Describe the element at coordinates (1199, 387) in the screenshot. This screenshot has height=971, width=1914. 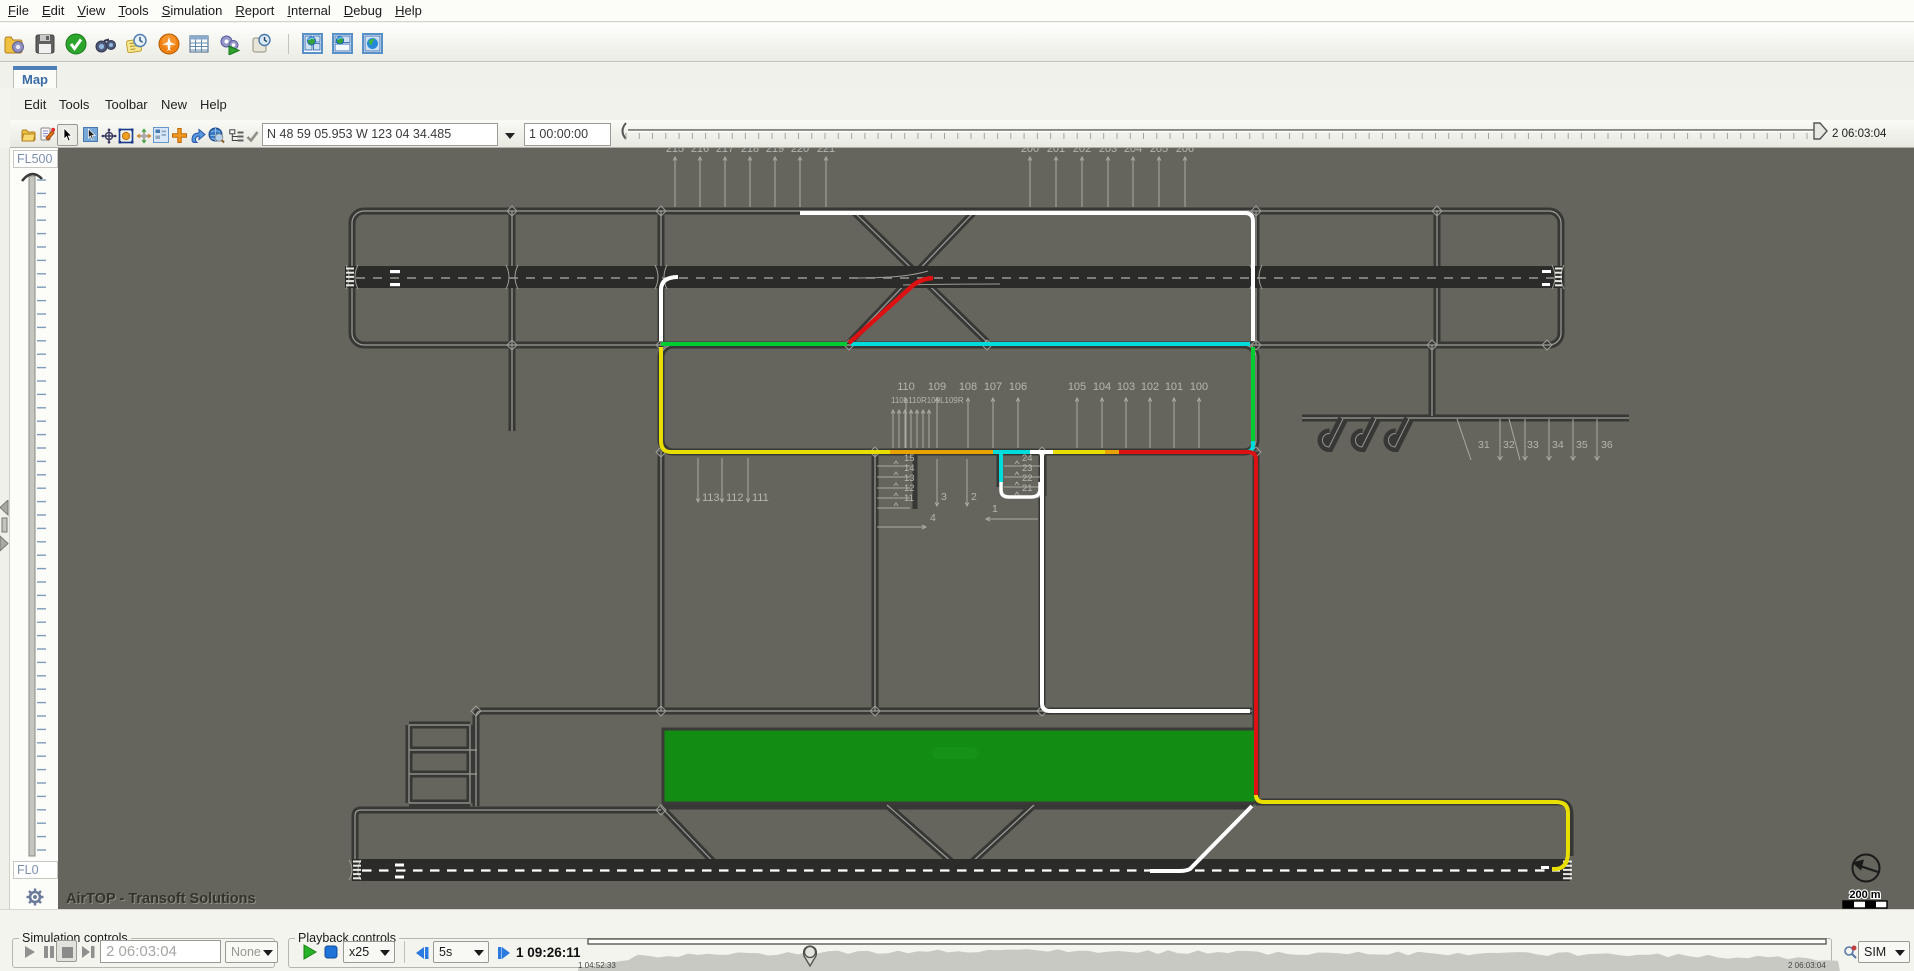
I see `svg-text: 100` at that location.